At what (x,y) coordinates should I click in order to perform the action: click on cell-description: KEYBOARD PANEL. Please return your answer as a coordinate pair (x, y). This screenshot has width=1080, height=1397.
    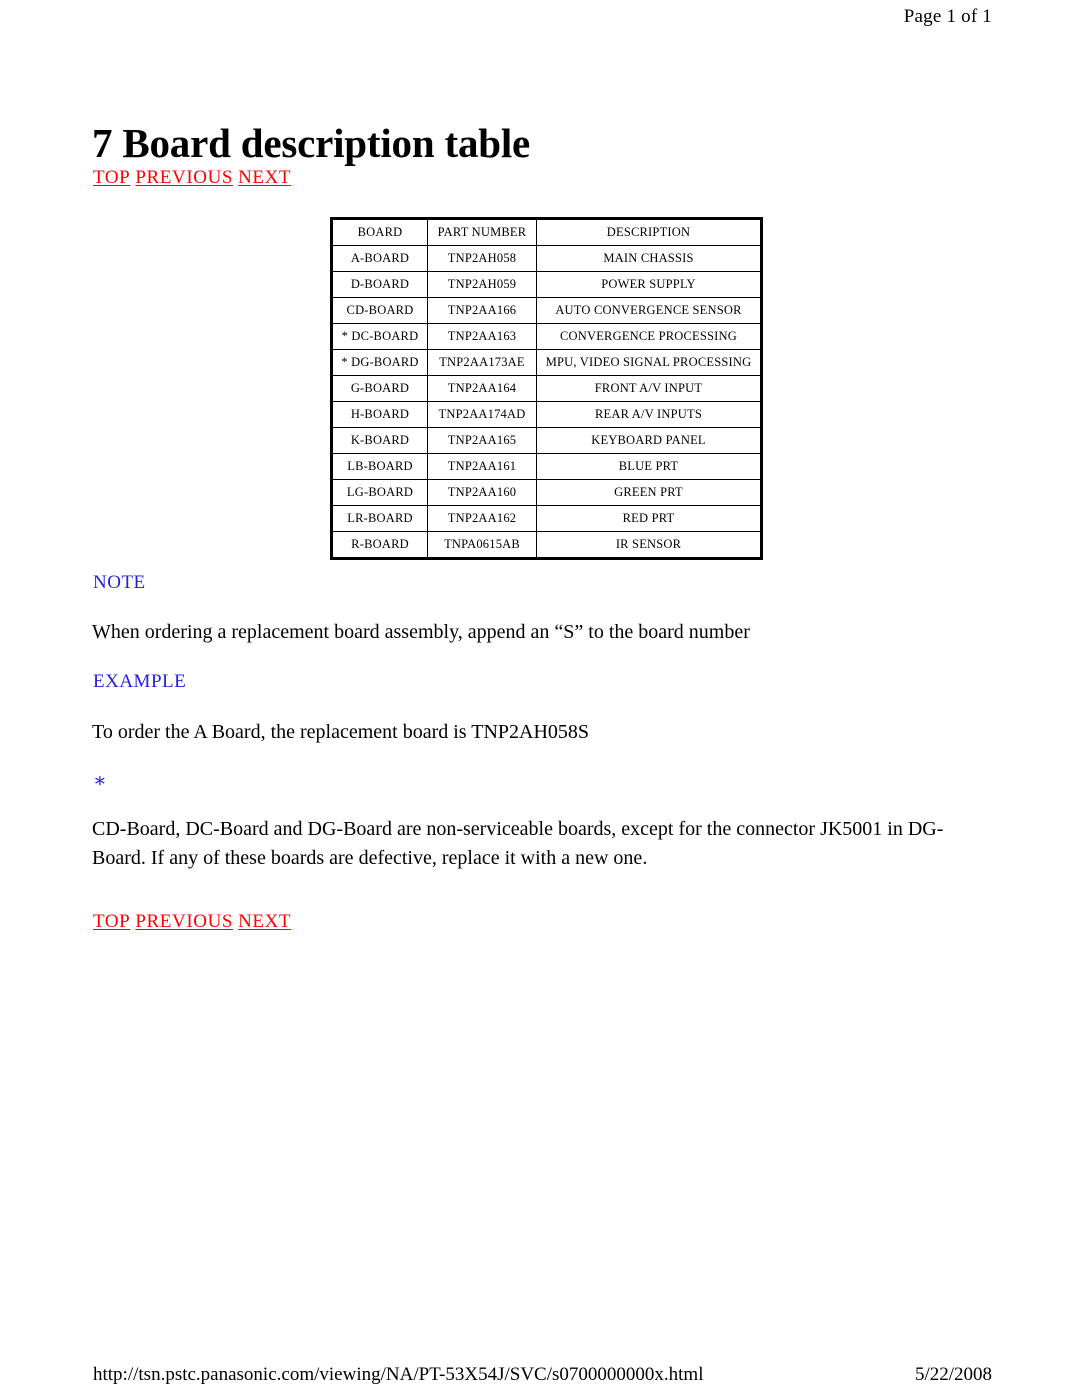
    Looking at the image, I should click on (649, 440).